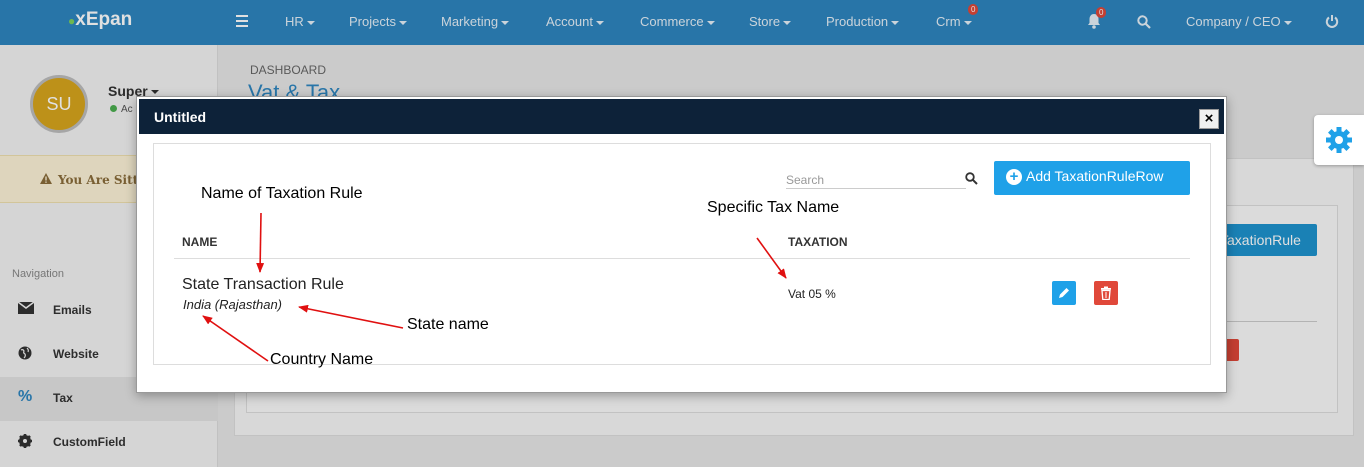 The image size is (1364, 467). I want to click on arrow-rule-name, so click(260, 242).